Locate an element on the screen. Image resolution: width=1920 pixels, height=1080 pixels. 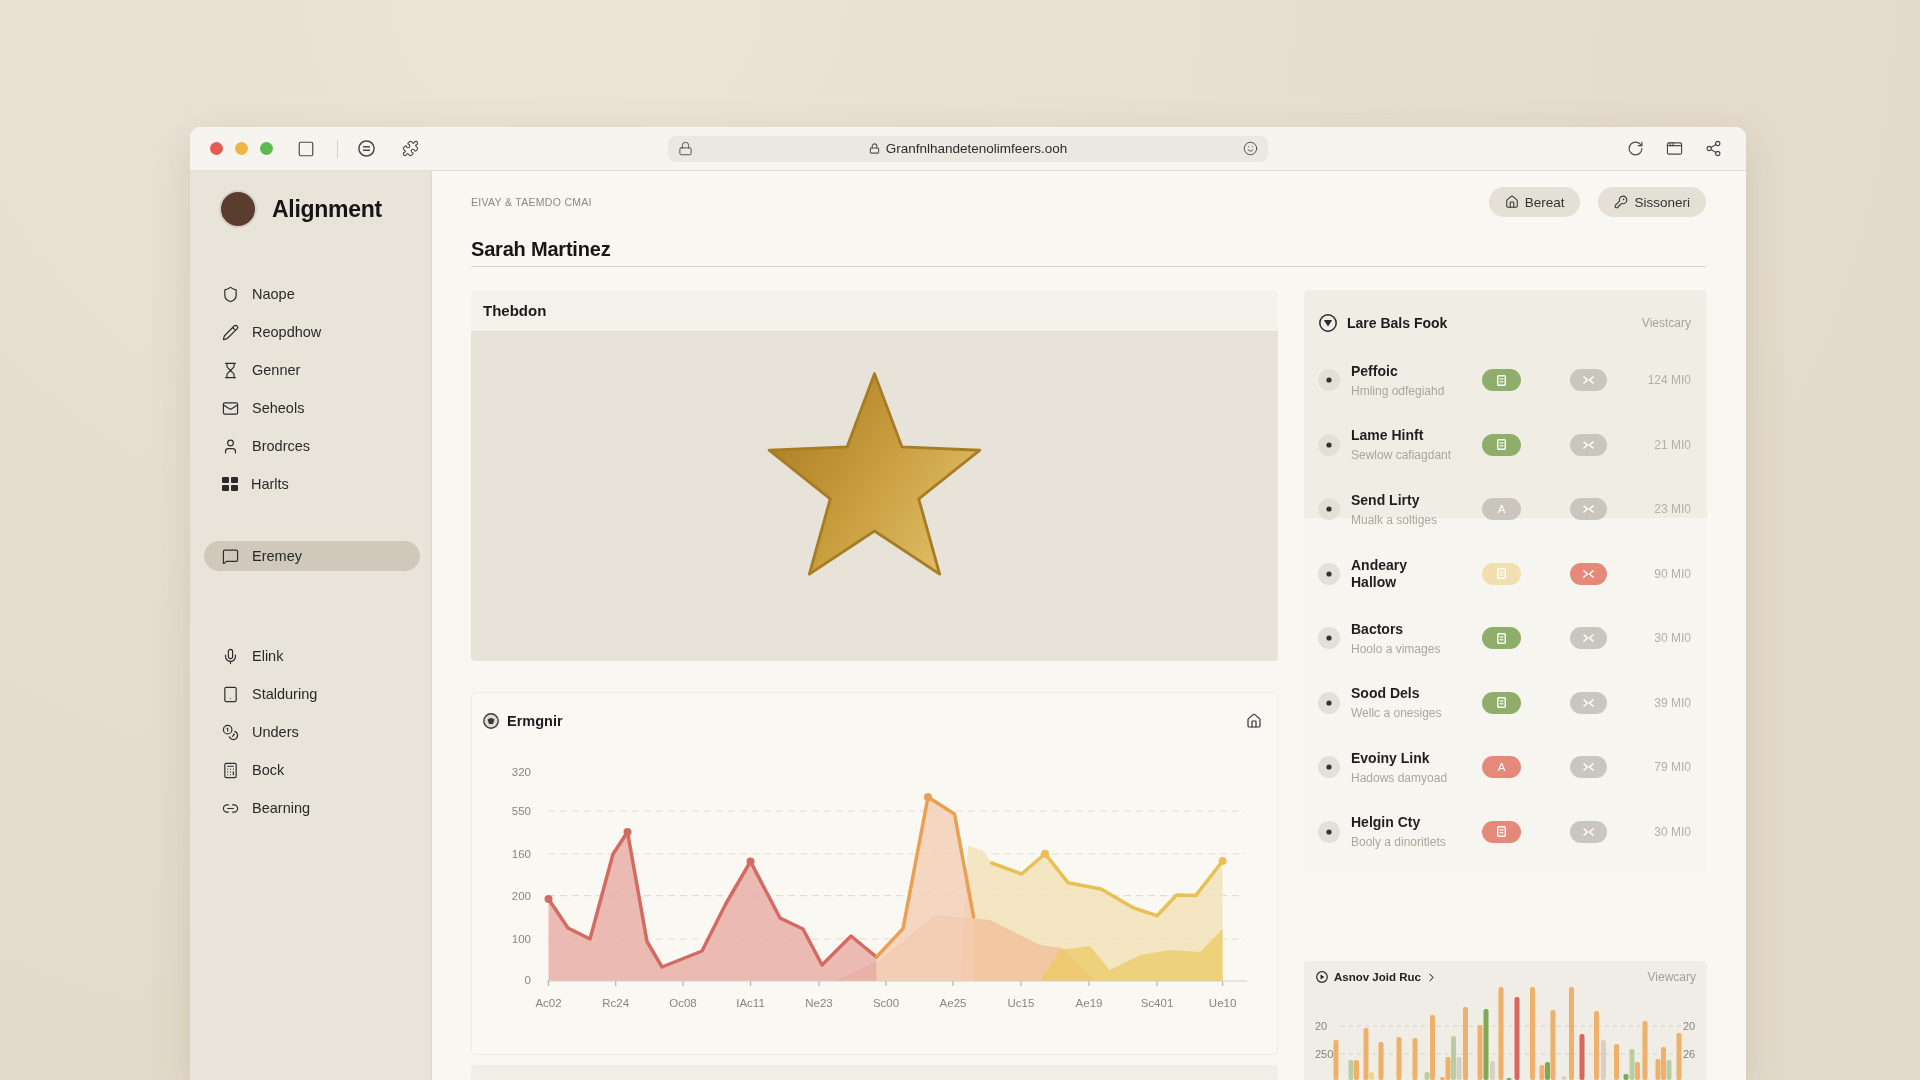
key-icon is located at coordinates (1621, 202).